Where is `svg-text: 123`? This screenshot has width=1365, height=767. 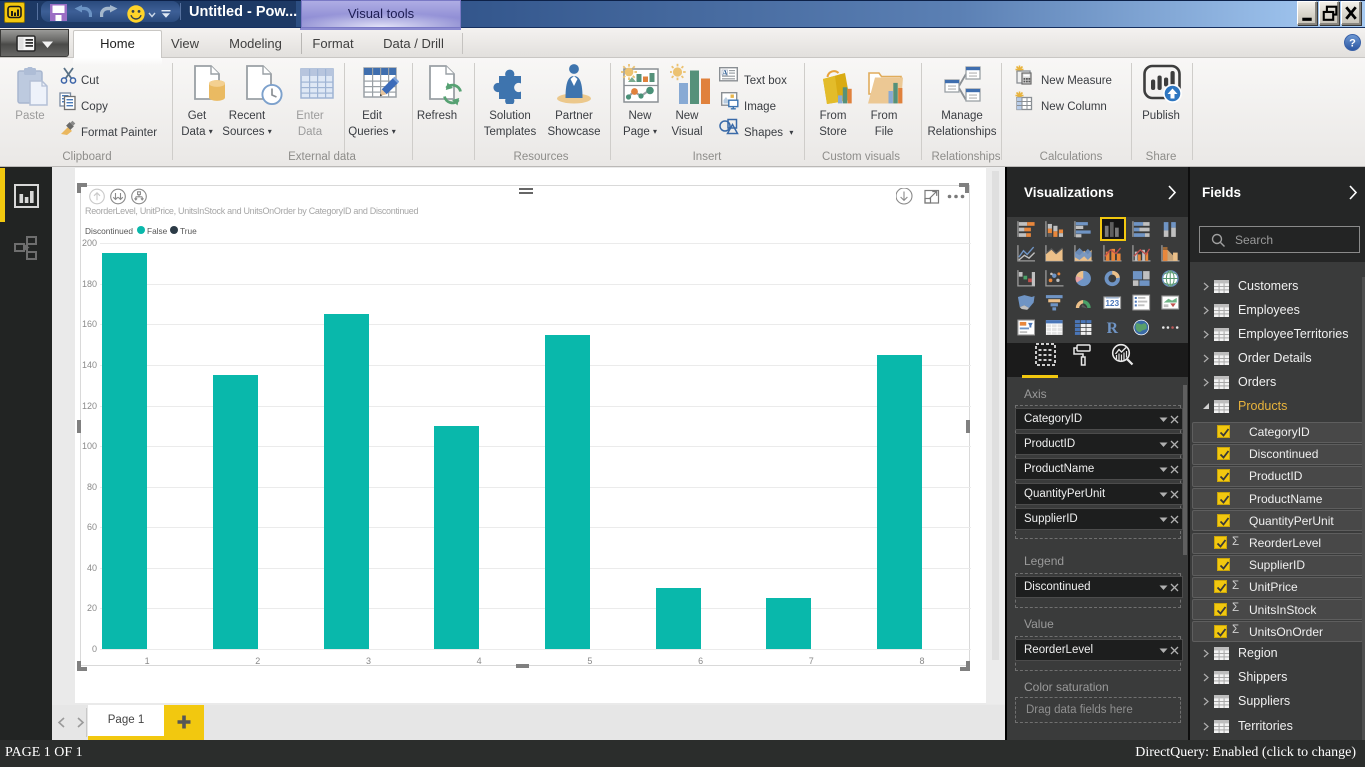 svg-text: 123 is located at coordinates (1113, 303).